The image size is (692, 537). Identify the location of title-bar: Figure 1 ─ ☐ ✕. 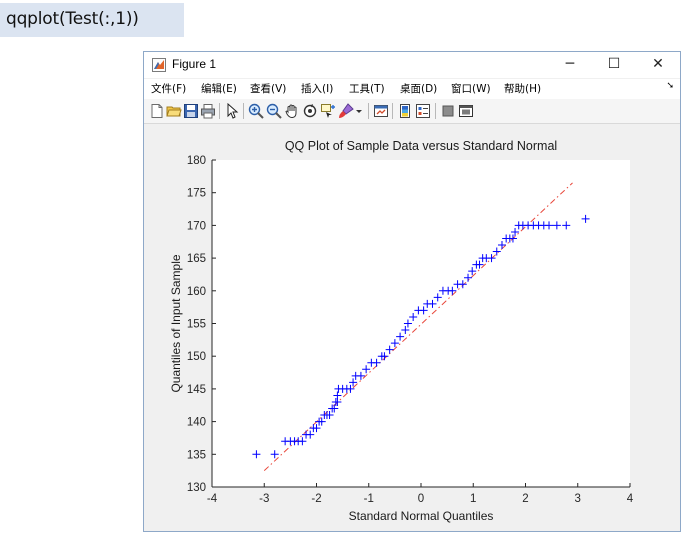
(412, 65).